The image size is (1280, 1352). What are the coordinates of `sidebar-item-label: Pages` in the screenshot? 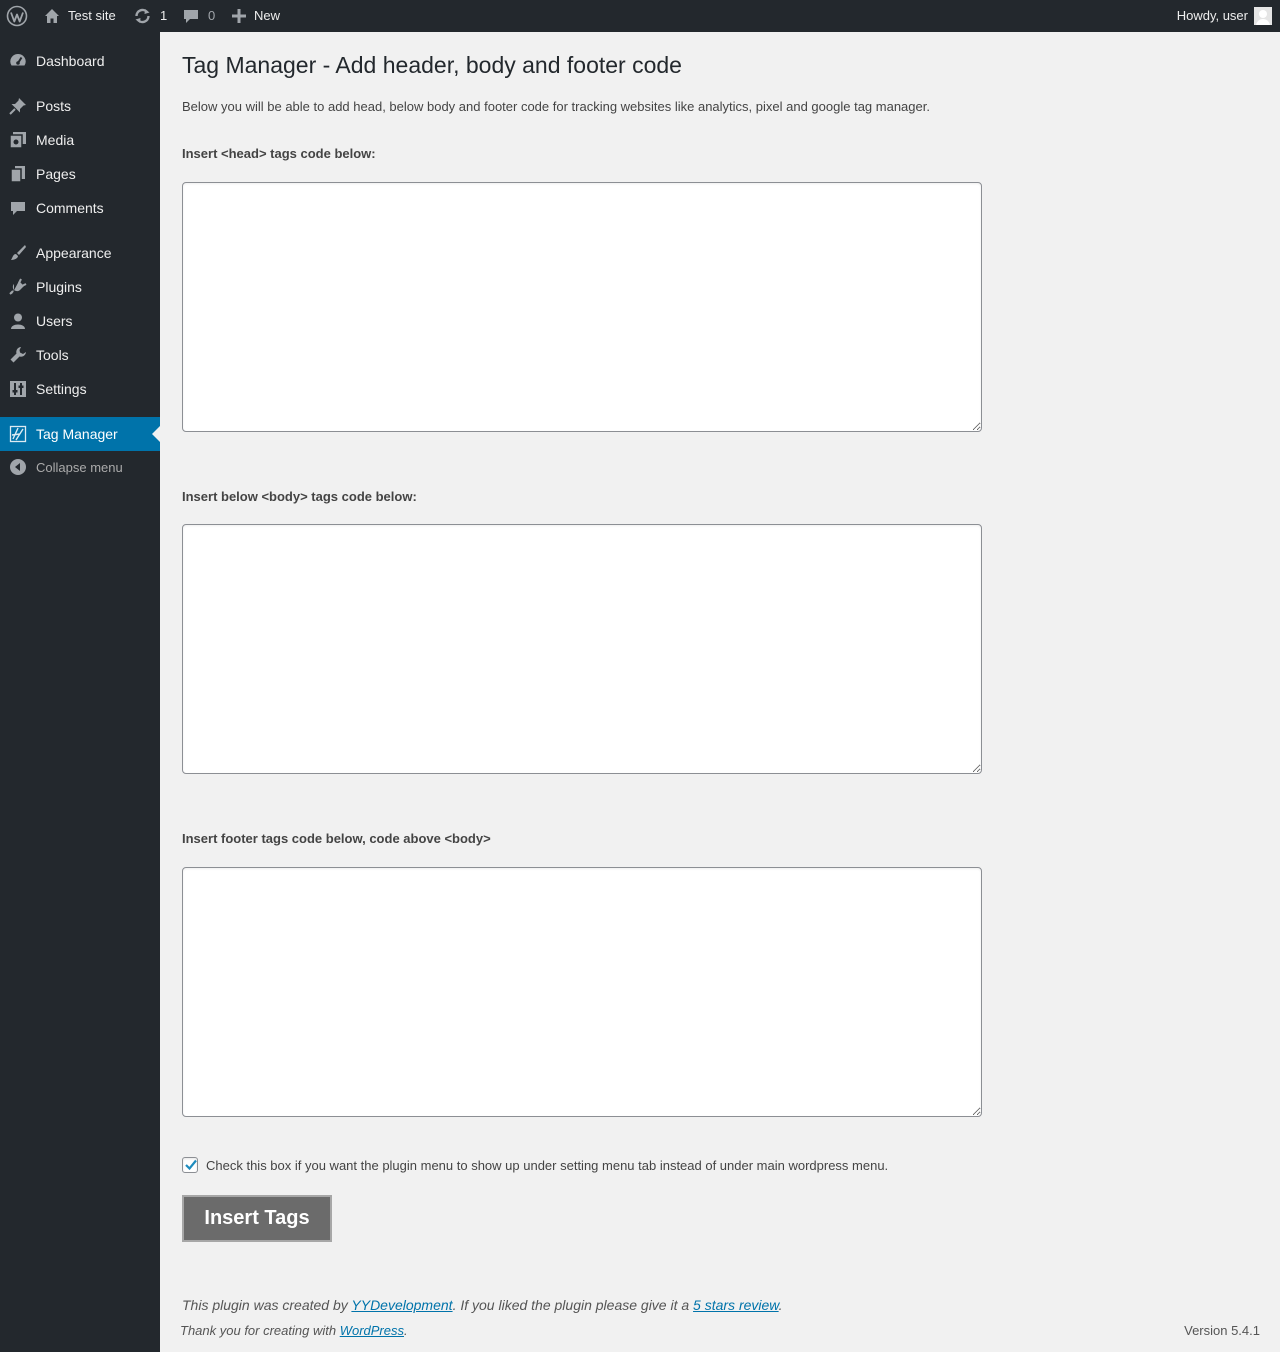 It's located at (56, 174).